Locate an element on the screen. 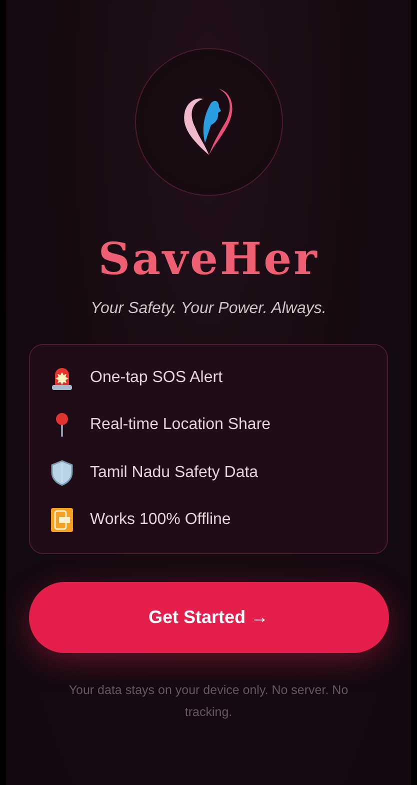  app-title: SaveHer is located at coordinates (208, 260).